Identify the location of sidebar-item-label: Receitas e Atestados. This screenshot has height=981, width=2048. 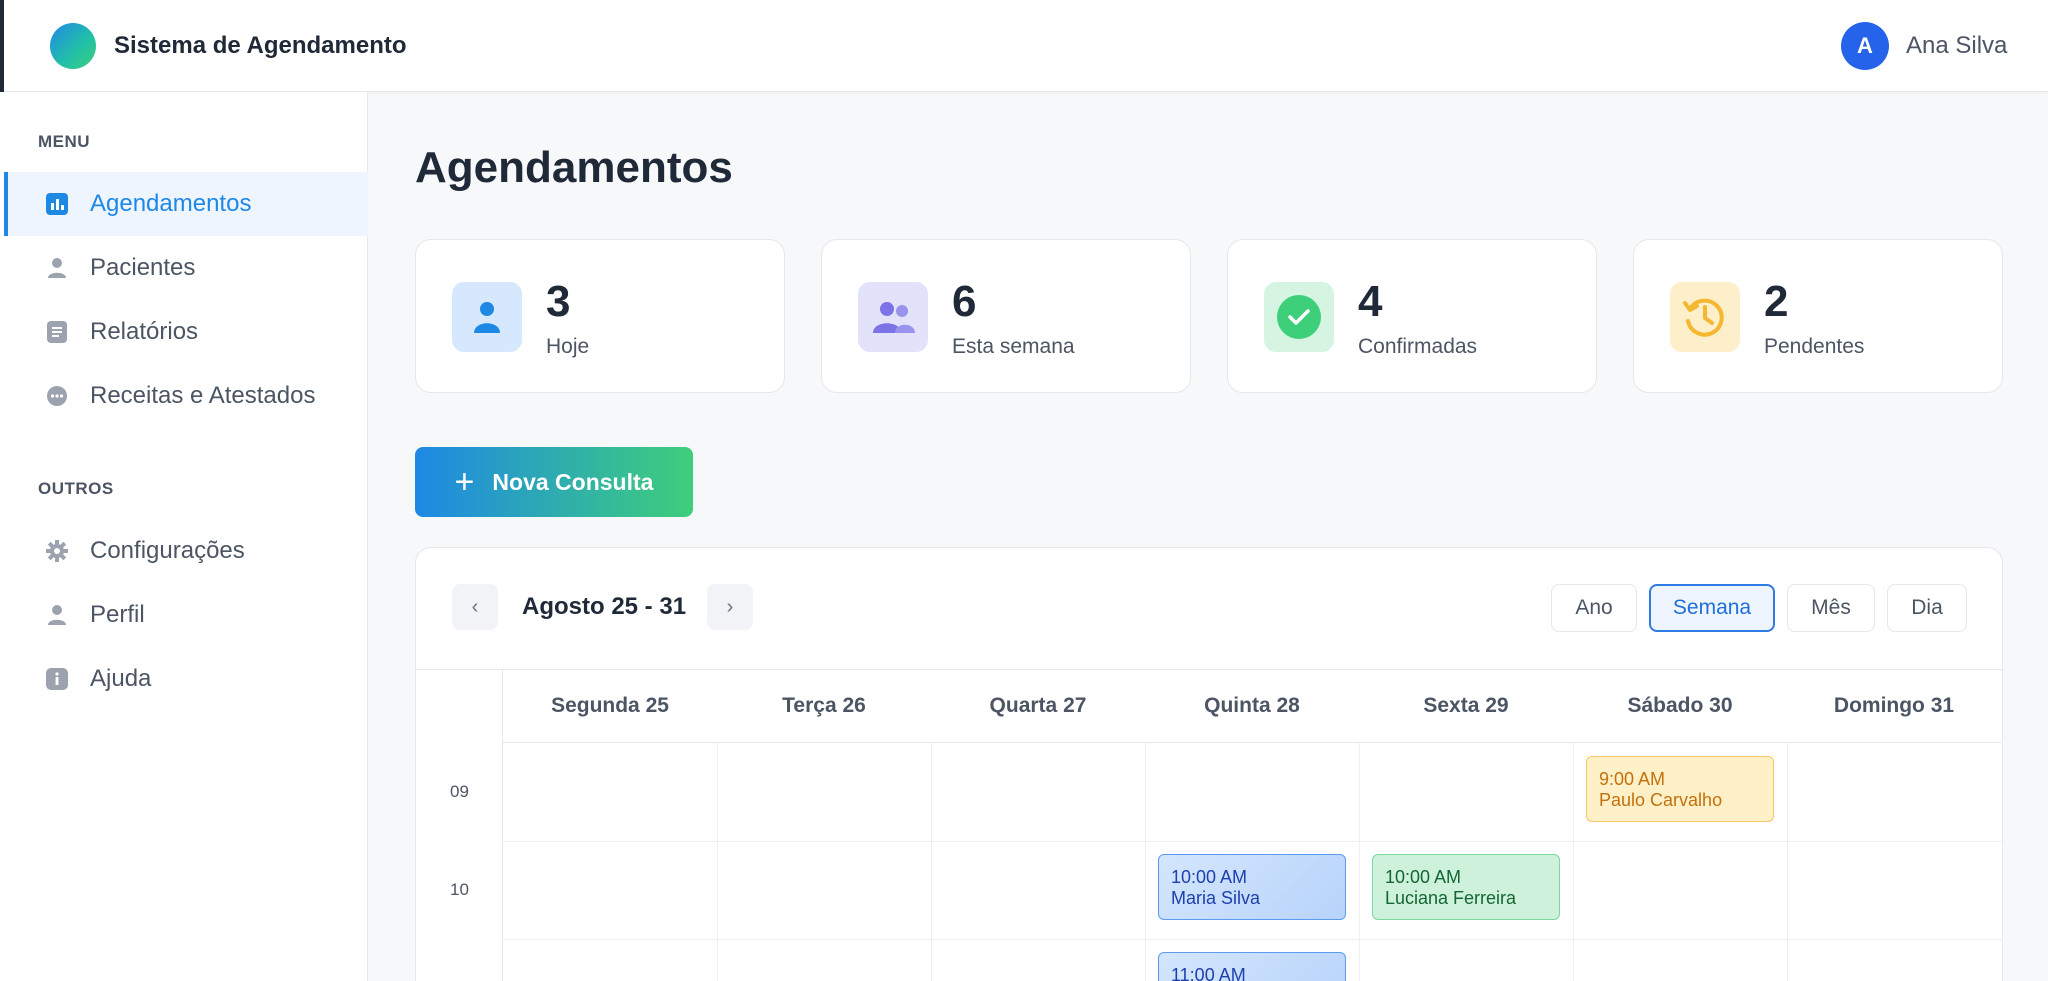
(203, 395).